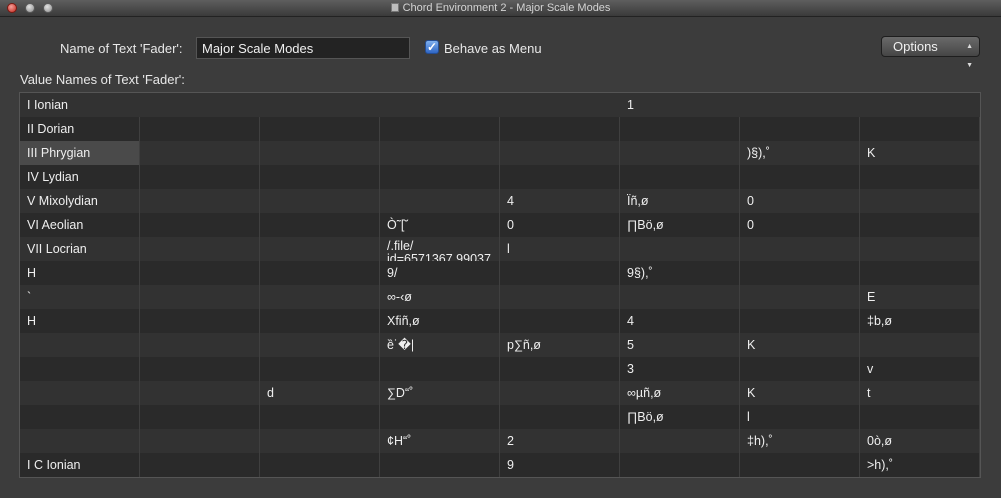 The height and width of the screenshot is (498, 1001). I want to click on table-cell: 0ò,ø, so click(920, 441).